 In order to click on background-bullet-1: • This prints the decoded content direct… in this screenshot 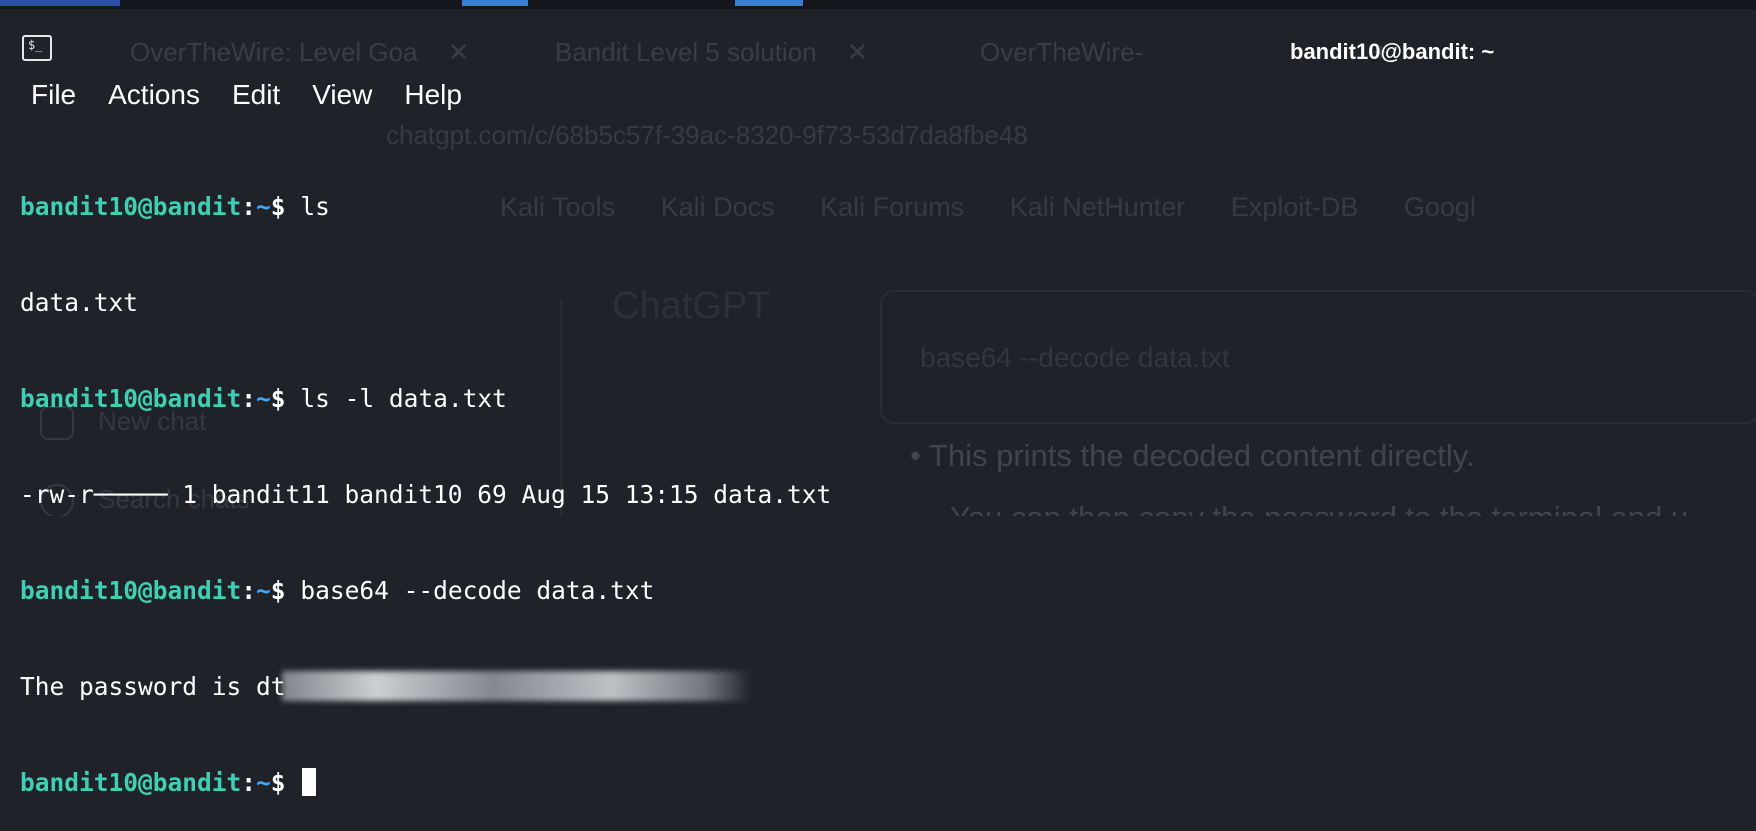, I will do `click(1192, 455)`.